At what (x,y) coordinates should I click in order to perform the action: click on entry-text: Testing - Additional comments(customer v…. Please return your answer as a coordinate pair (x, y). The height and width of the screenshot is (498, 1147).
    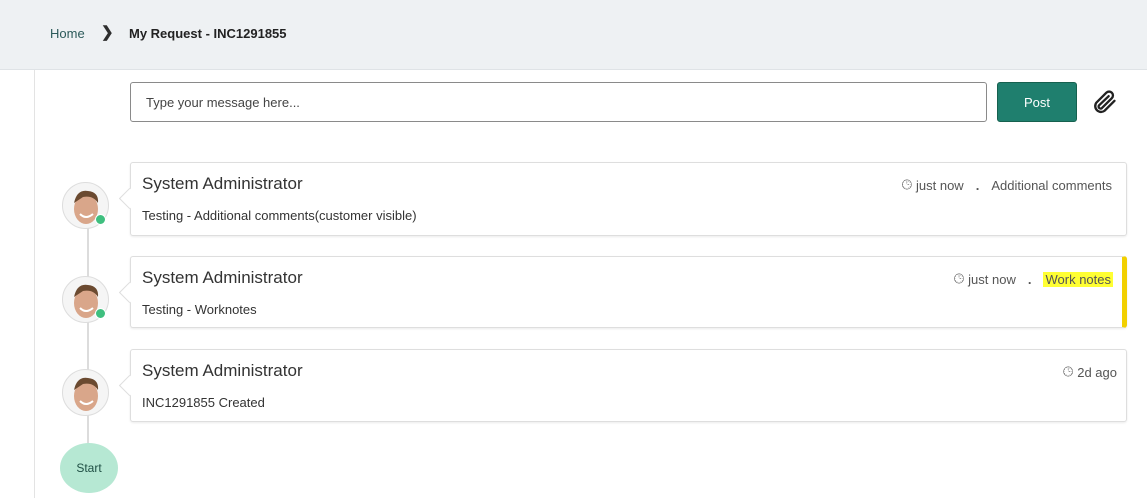
    Looking at the image, I should click on (279, 215).